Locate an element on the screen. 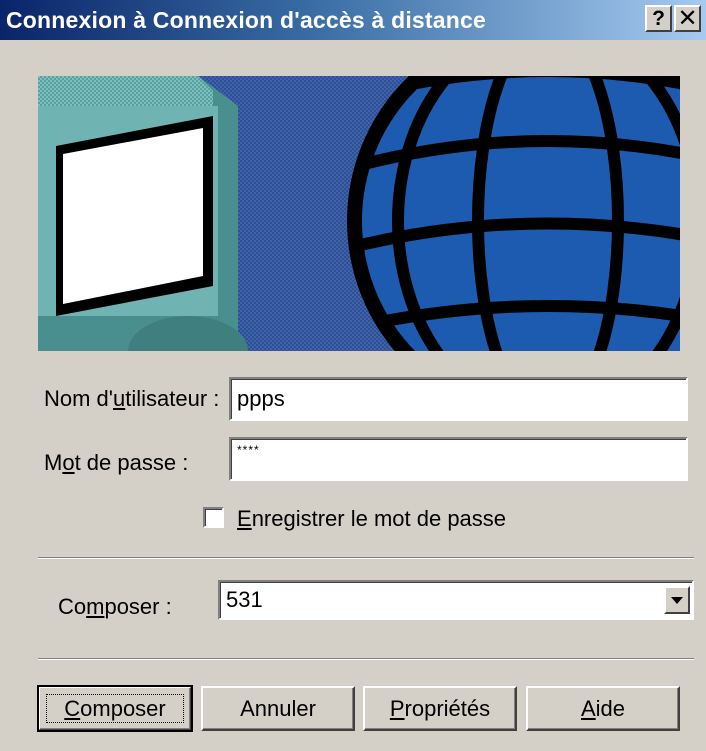 This screenshot has width=706, height=751. focus-rect is located at coordinates (115, 708).